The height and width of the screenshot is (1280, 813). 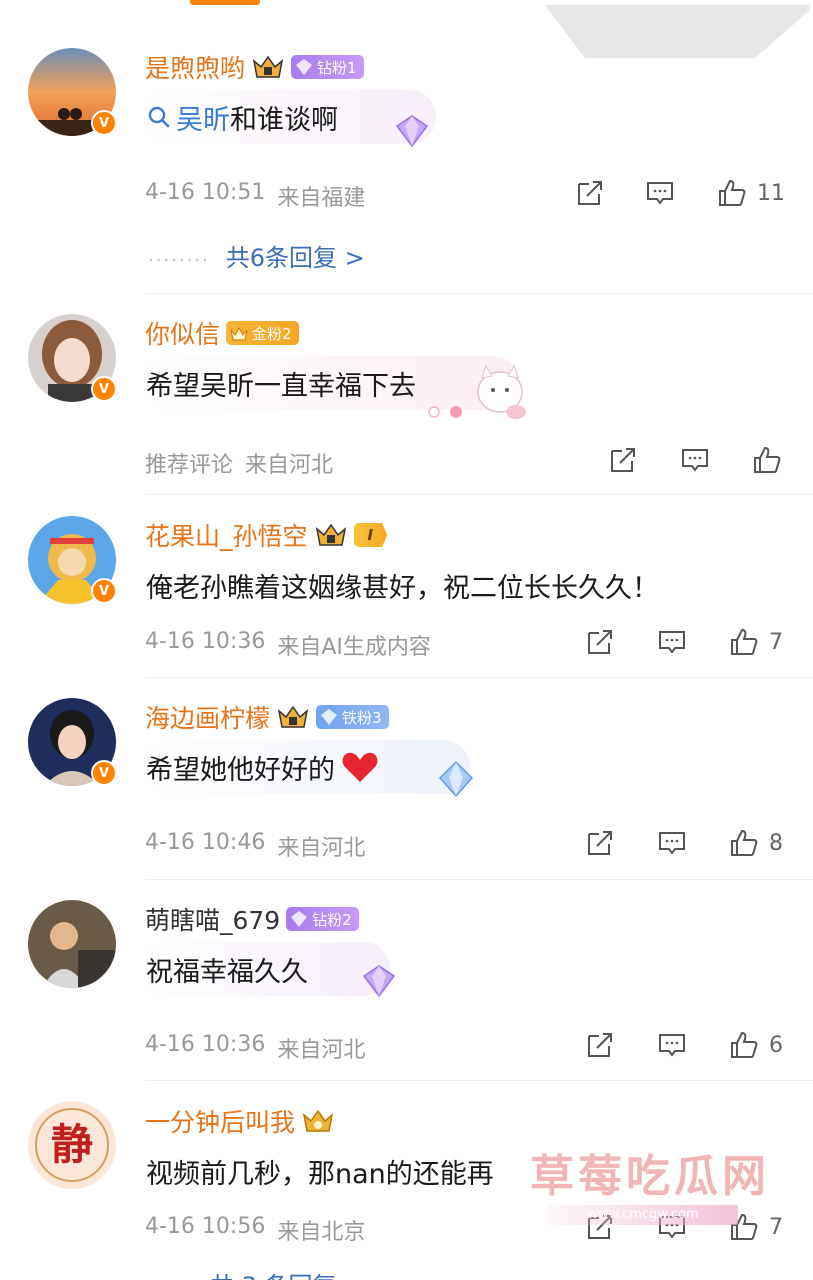 What do you see at coordinates (321, 198) in the screenshot?
I see `location: 来自福建` at bounding box center [321, 198].